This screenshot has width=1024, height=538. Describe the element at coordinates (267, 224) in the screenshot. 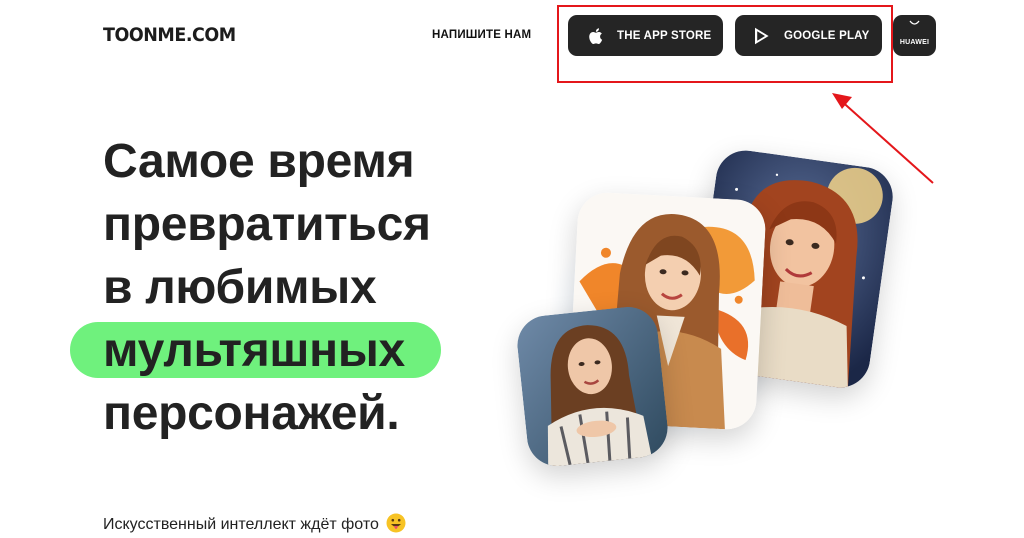

I see `headline-line: превратиться` at that location.